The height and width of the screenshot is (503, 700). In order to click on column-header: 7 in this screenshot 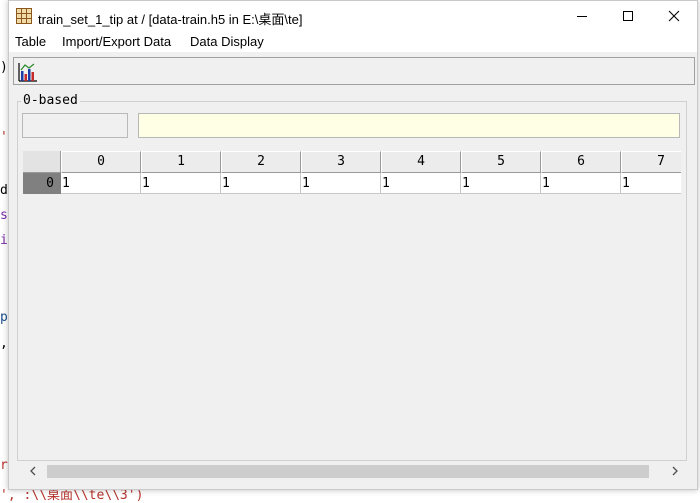, I will do `click(651, 162)`.